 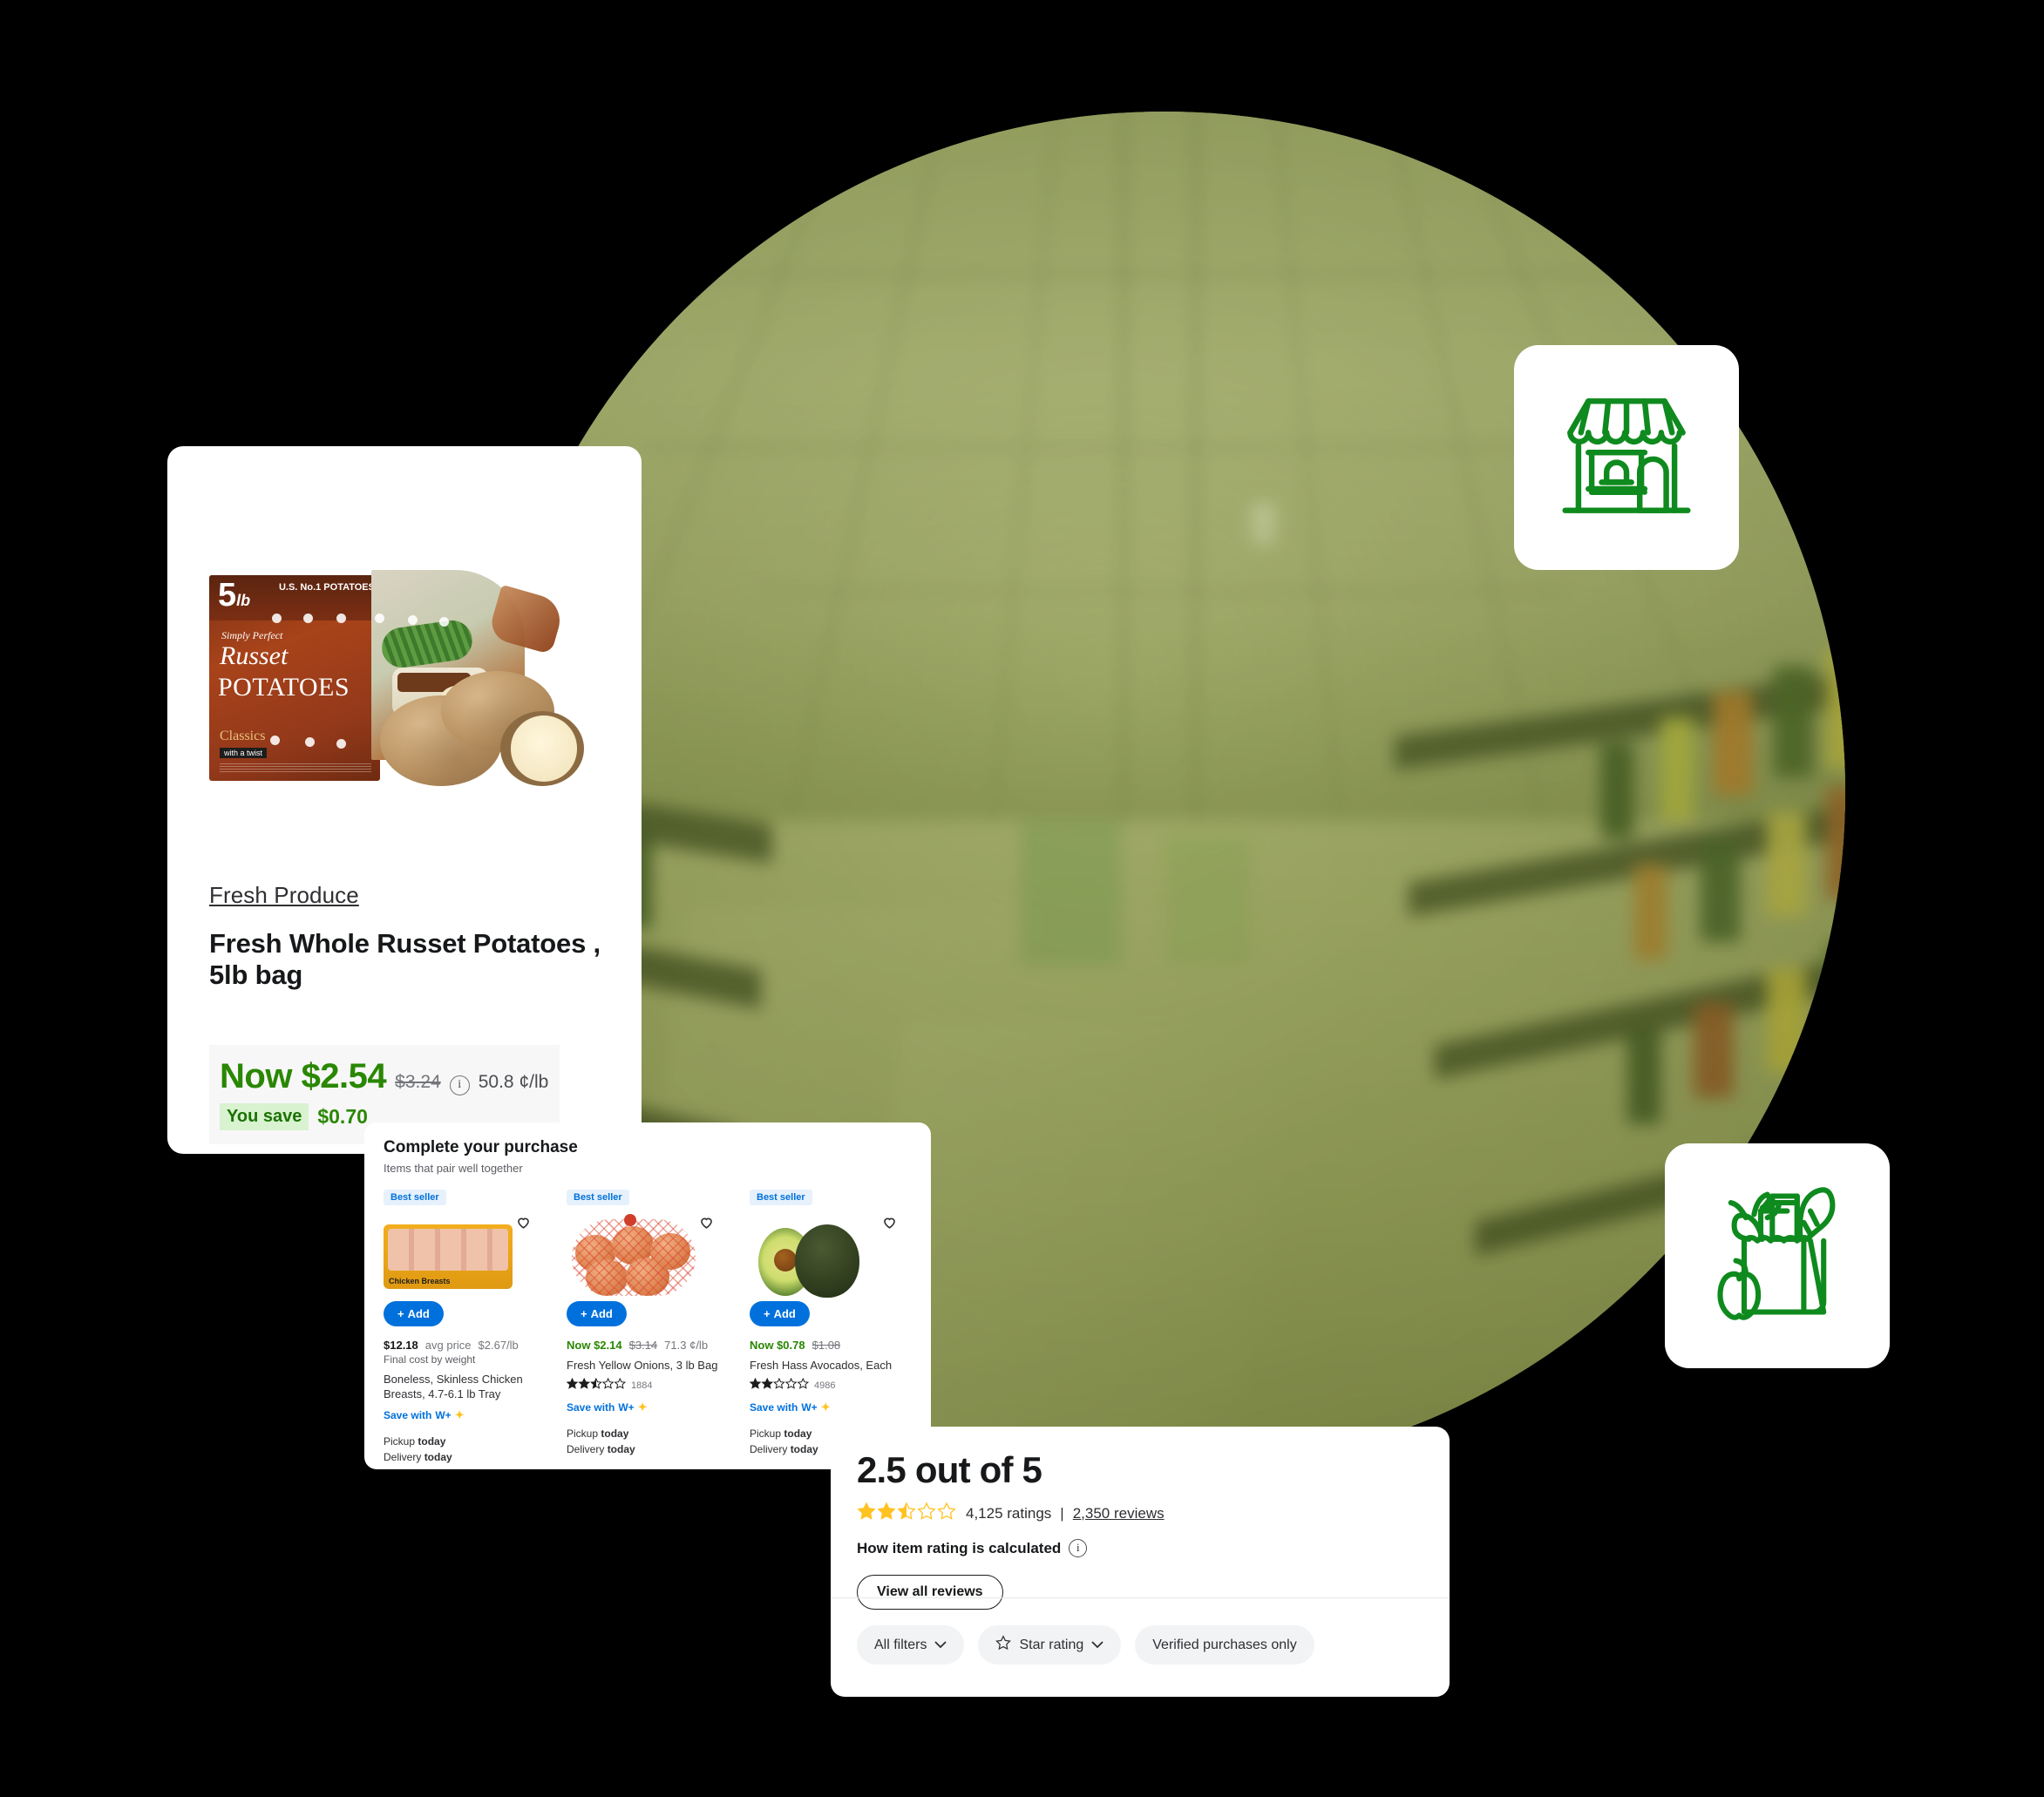 I want to click on overall-star-rating, so click(x=907, y=1513).